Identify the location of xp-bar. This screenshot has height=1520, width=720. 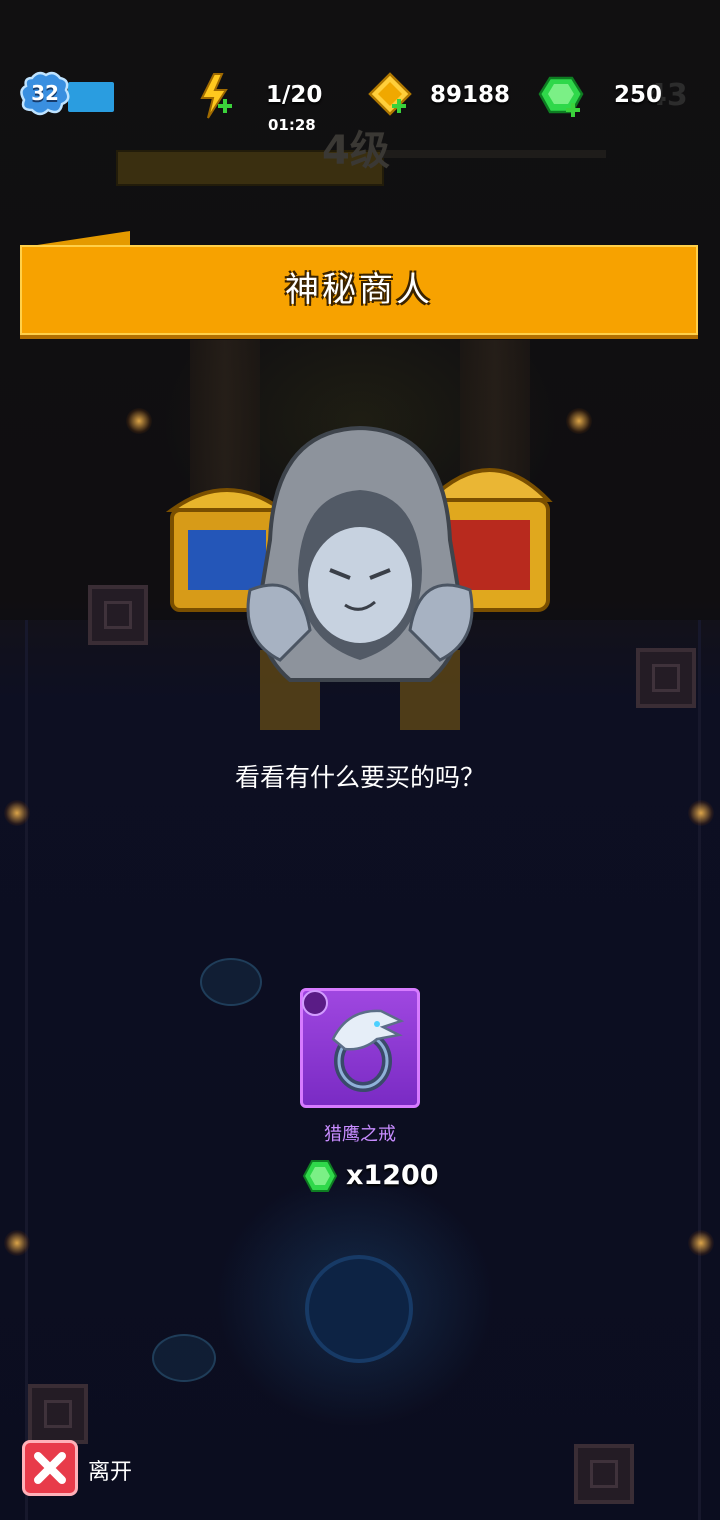
(91, 97).